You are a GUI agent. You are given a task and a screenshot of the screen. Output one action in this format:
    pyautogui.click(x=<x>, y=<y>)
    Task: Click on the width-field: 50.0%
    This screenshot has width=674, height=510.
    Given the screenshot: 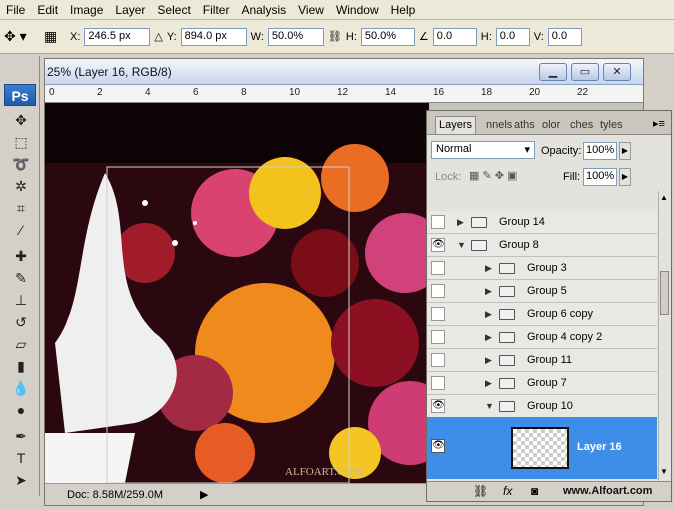 What is the action you would take?
    pyautogui.click(x=295, y=36)
    